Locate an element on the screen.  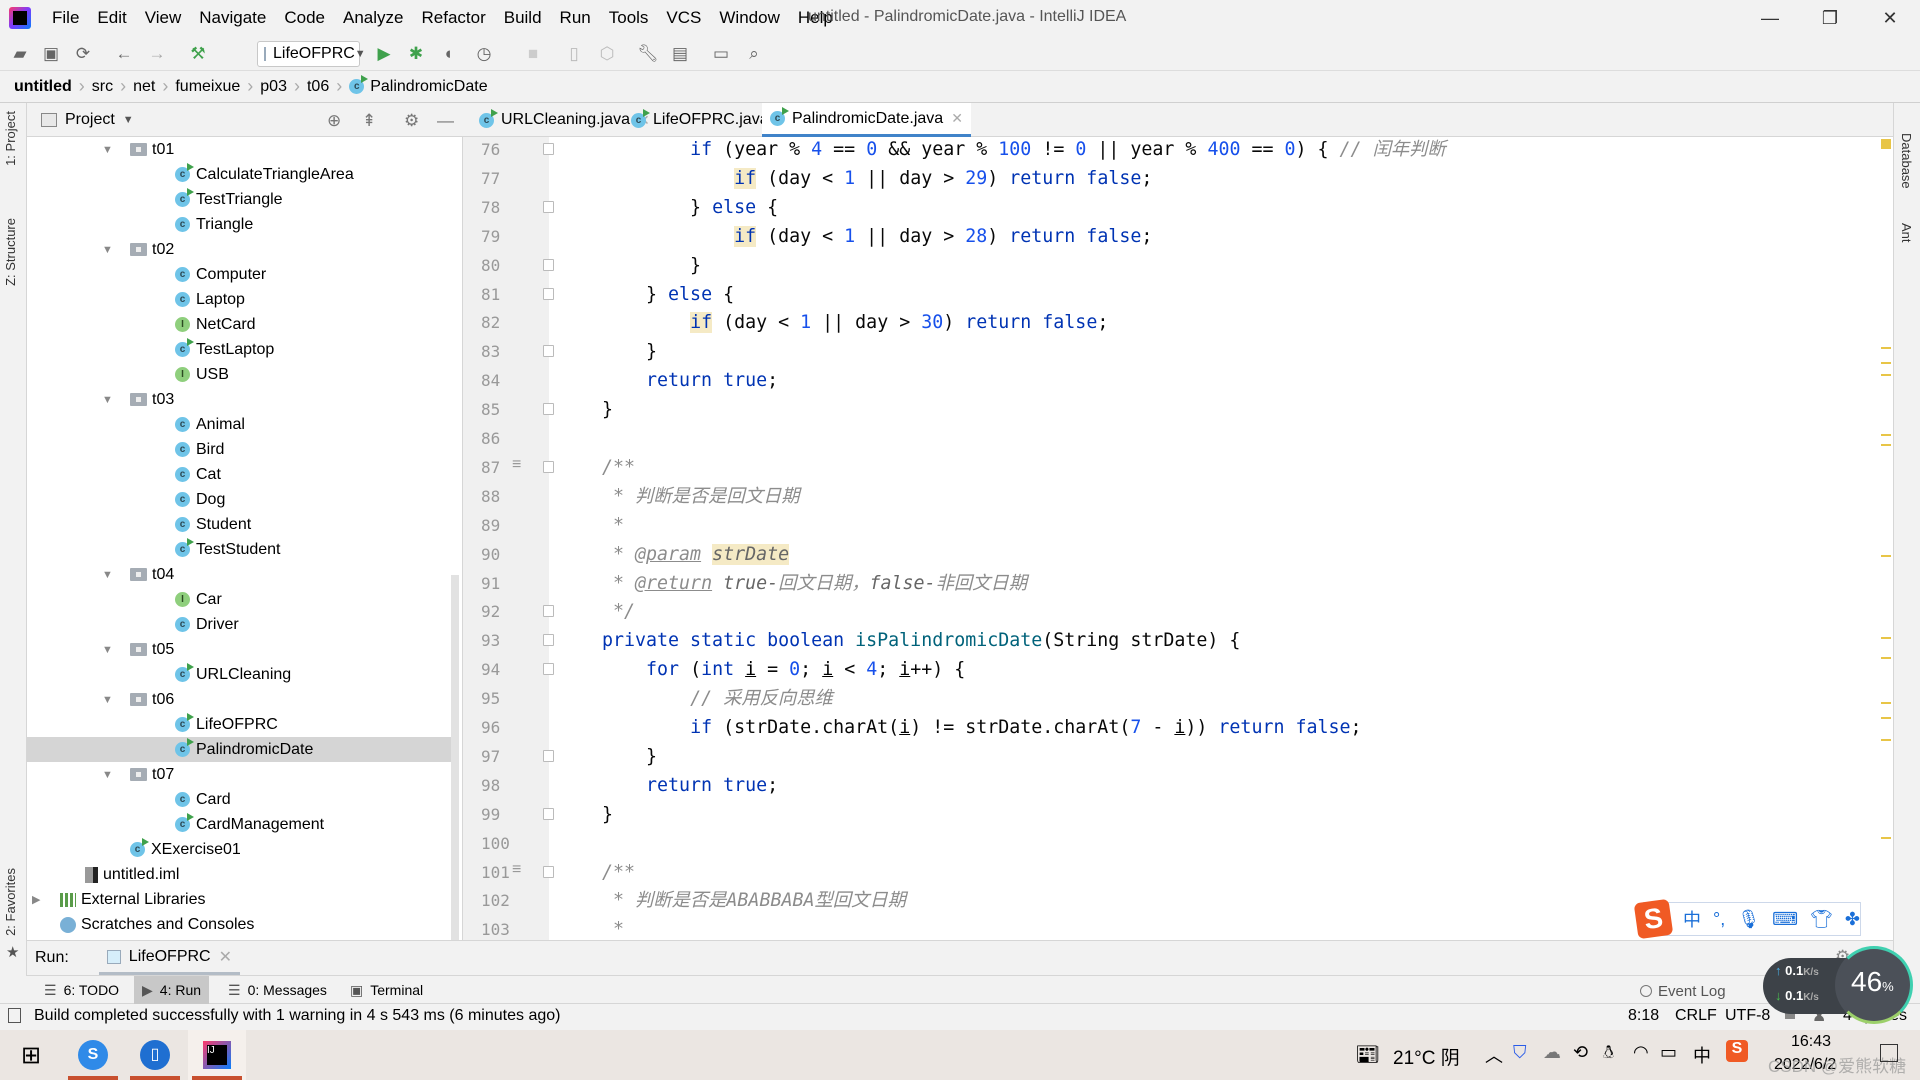
event-log-button: Event Log is located at coordinates (1683, 991).